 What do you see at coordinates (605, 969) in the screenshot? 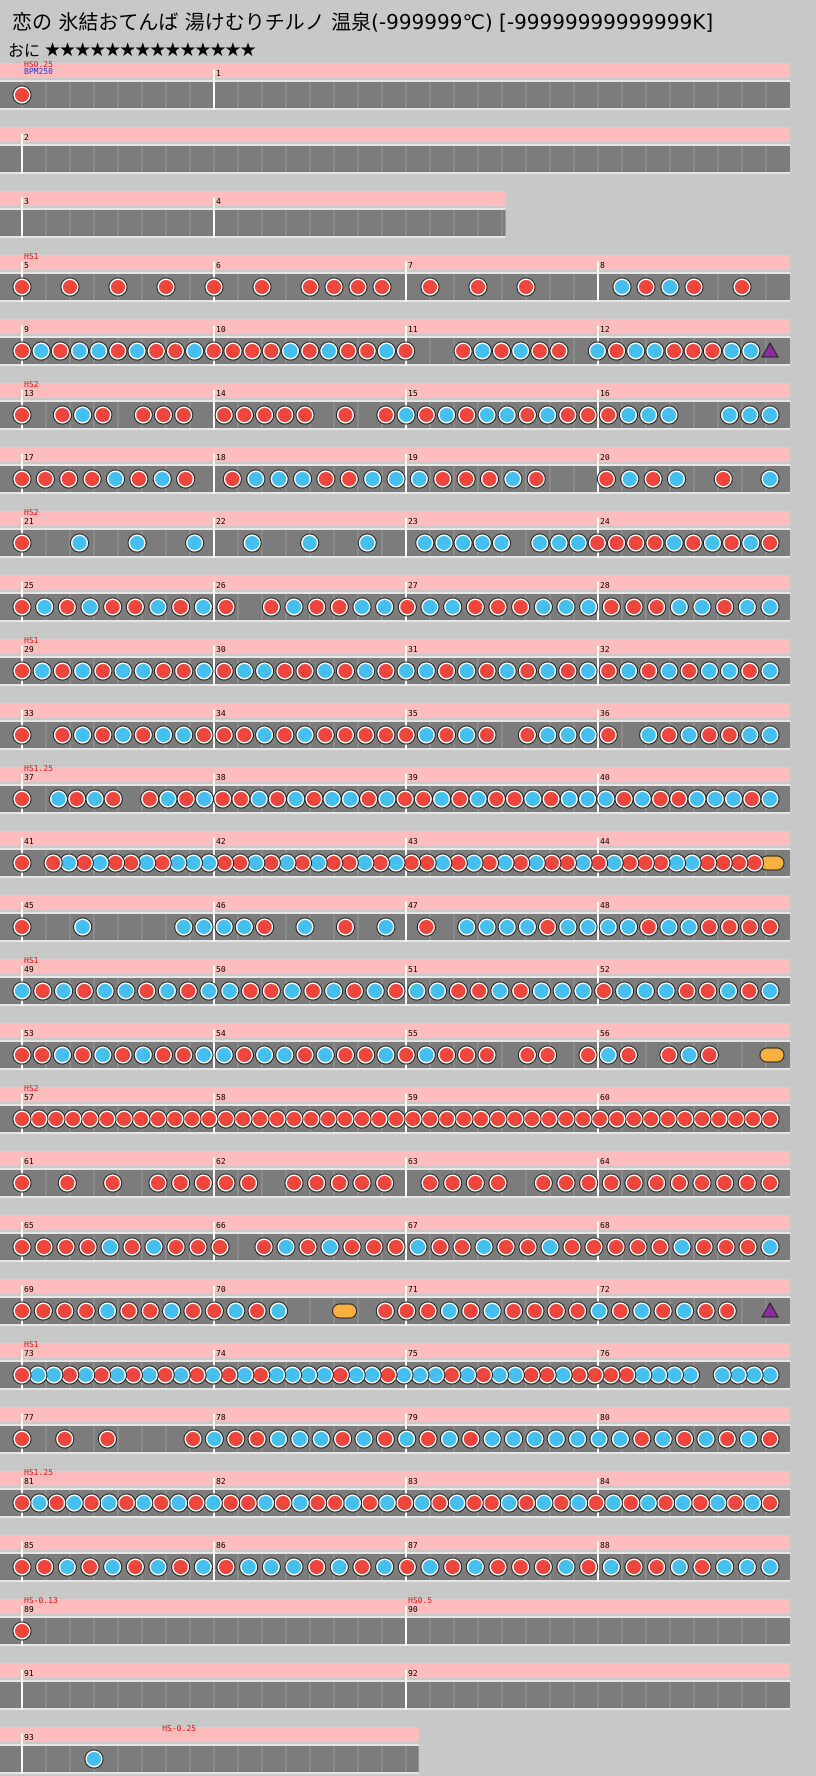
I see `measure-number: 52` at bounding box center [605, 969].